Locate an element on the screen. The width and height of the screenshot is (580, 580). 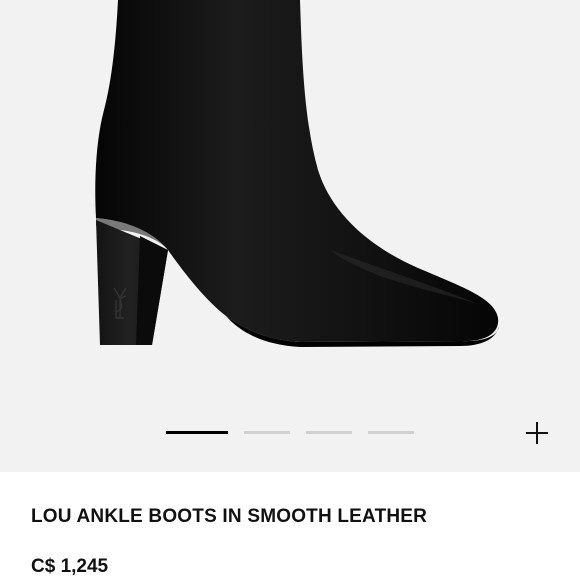
product-price: C$ 1,245 is located at coordinates (70, 566).